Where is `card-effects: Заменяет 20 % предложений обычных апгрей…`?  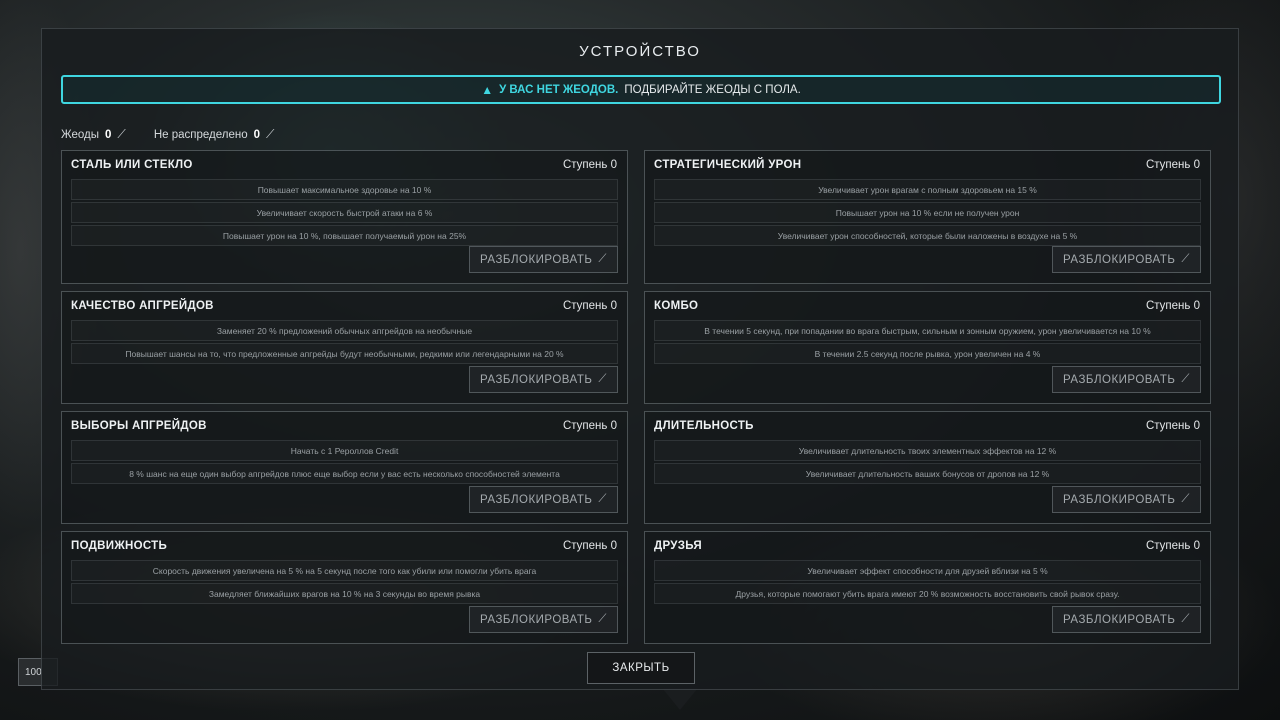 card-effects: Заменяет 20 % предложений обычных апгрей… is located at coordinates (344, 343).